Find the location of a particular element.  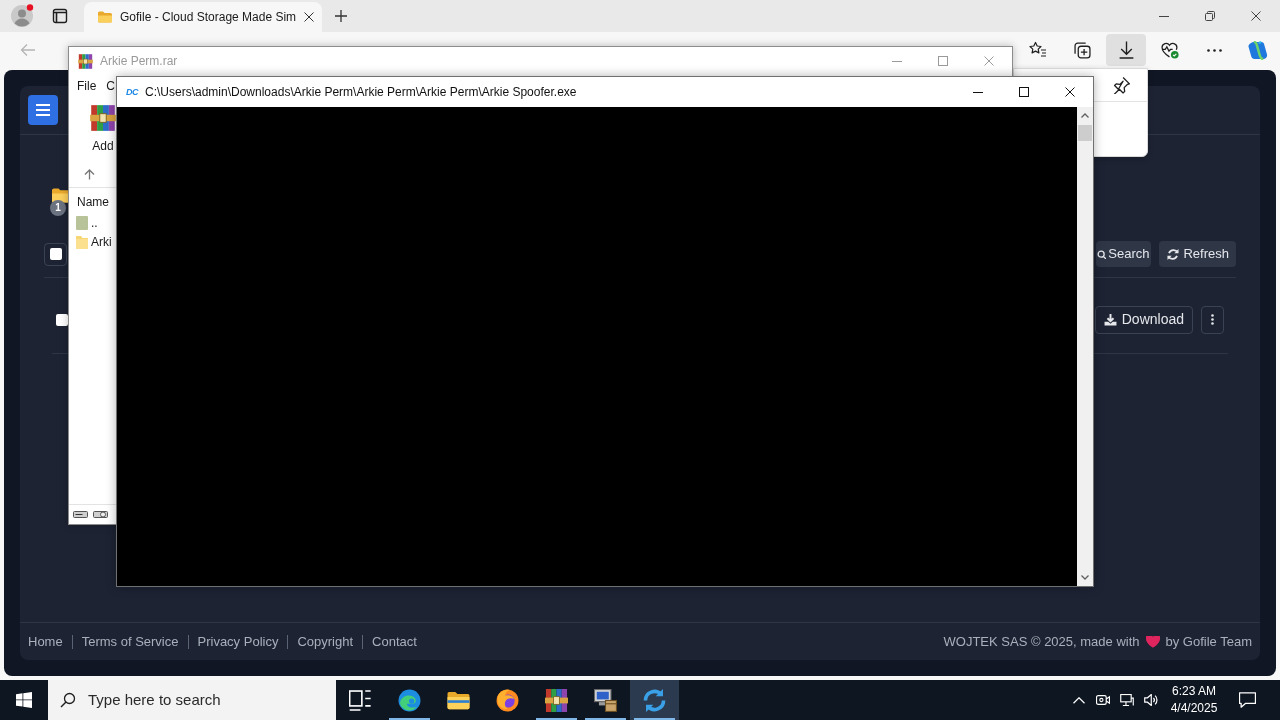

heart-pulse-icon is located at coordinates (1170, 50).